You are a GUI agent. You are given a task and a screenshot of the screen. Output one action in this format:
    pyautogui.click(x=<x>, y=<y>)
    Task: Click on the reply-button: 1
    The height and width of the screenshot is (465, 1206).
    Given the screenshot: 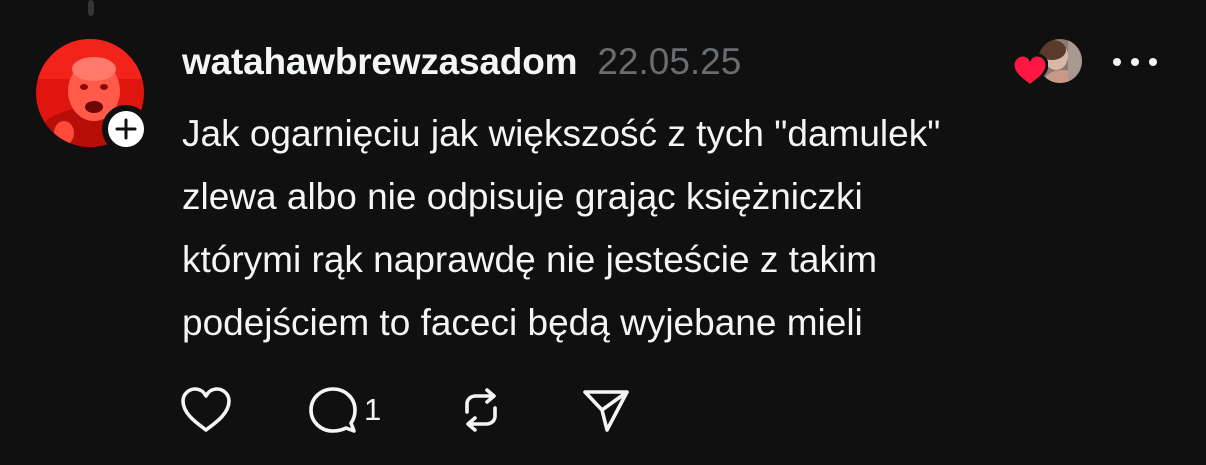 What is the action you would take?
    pyautogui.click(x=344, y=410)
    